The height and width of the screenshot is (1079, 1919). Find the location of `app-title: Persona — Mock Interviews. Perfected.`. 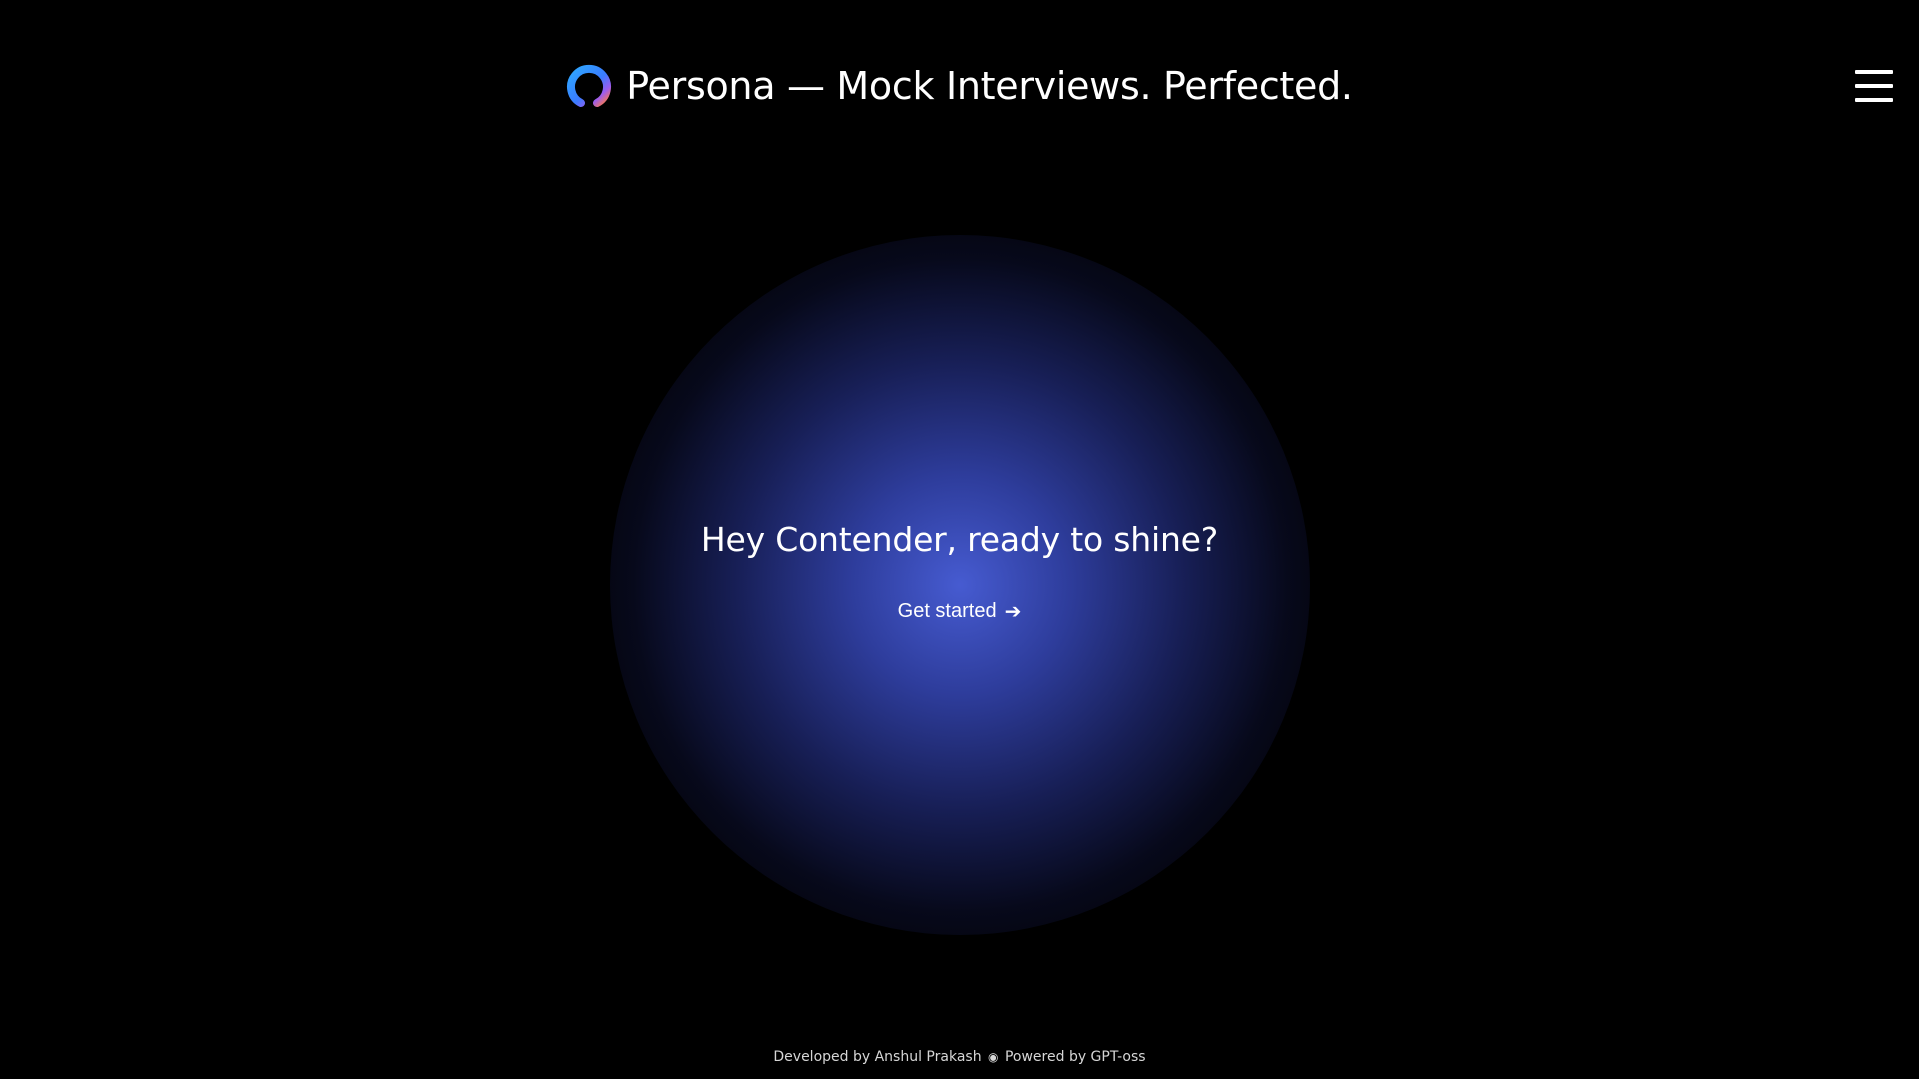

app-title: Persona — Mock Interviews. Perfected. is located at coordinates (989, 86).